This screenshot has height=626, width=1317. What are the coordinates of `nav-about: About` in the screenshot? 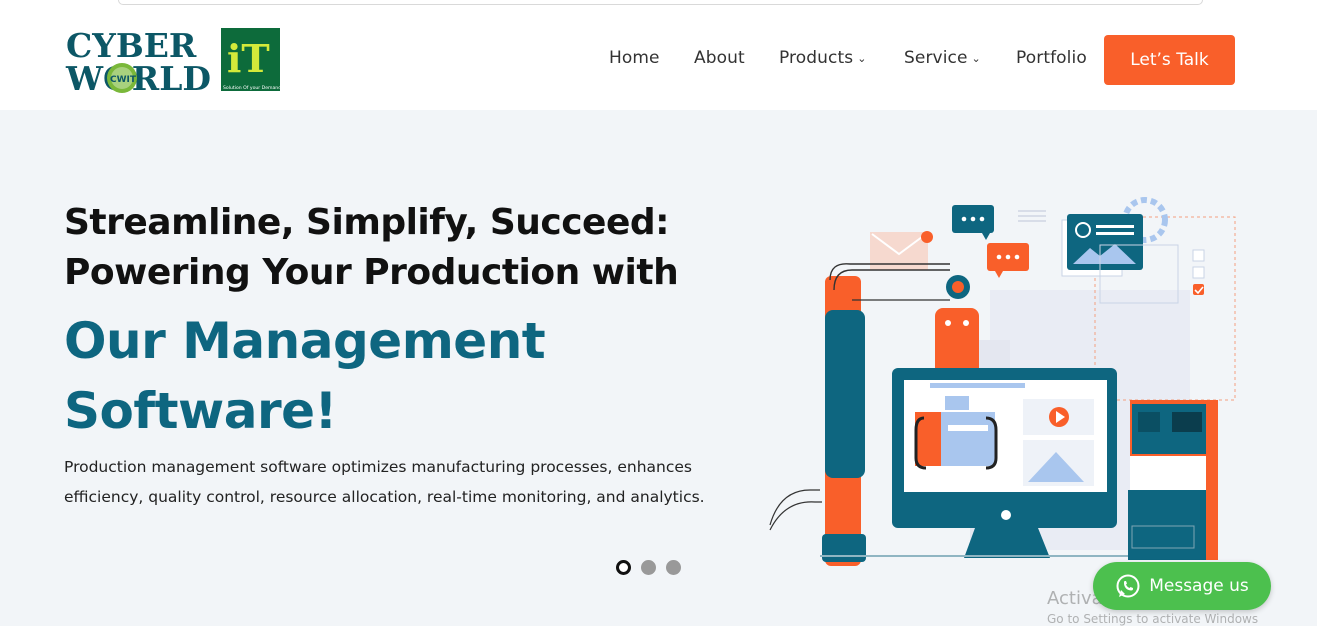 It's located at (719, 58).